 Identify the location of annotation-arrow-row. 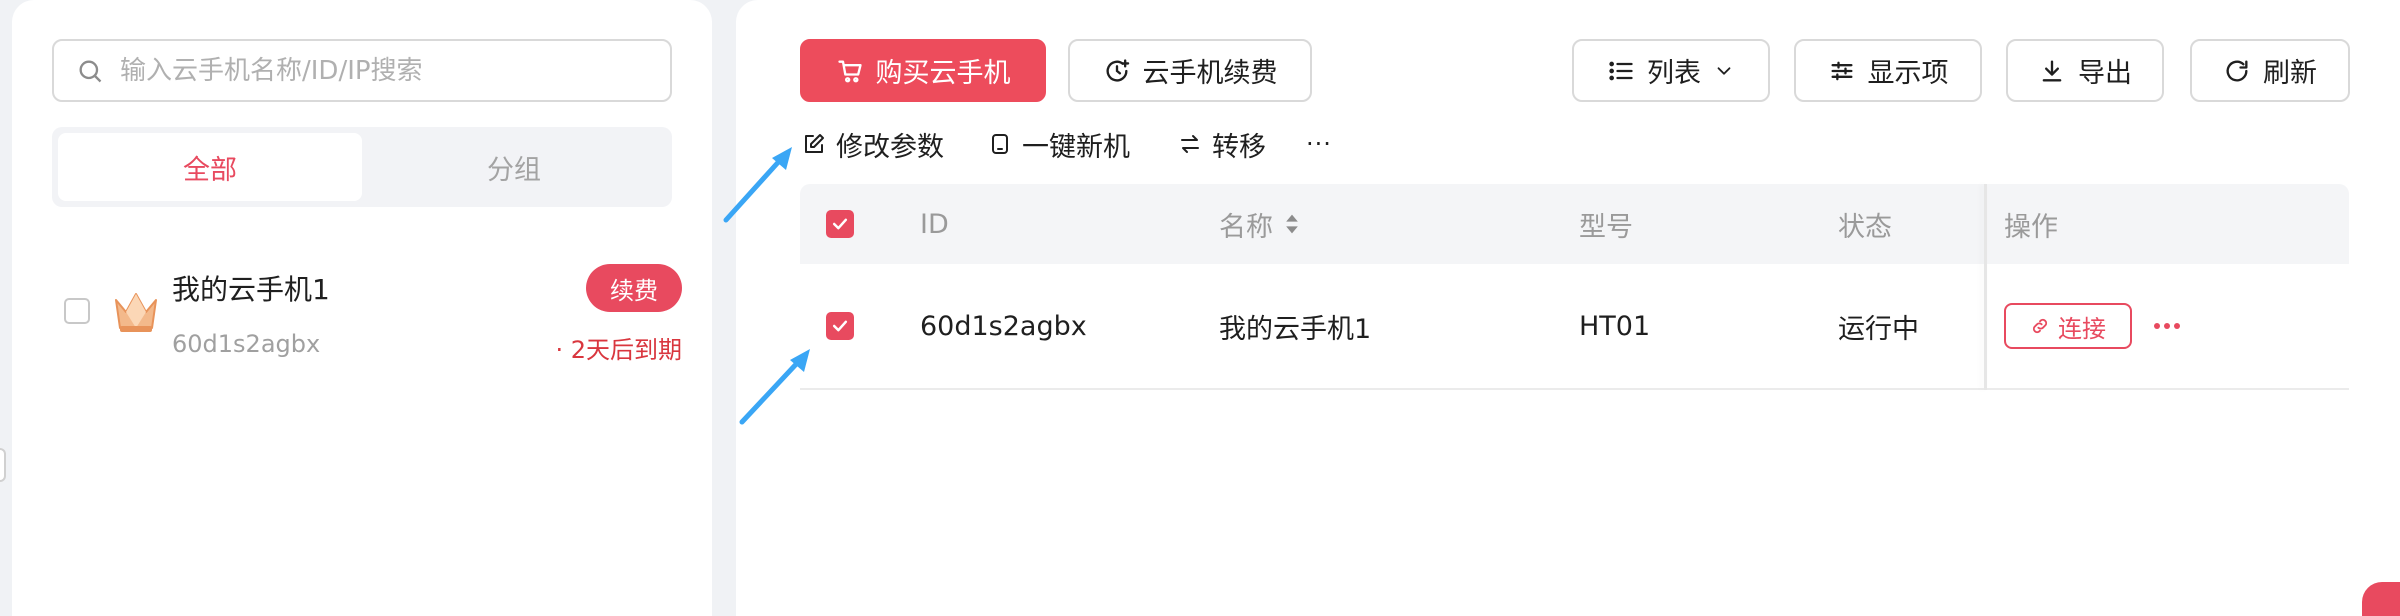
(774, 387).